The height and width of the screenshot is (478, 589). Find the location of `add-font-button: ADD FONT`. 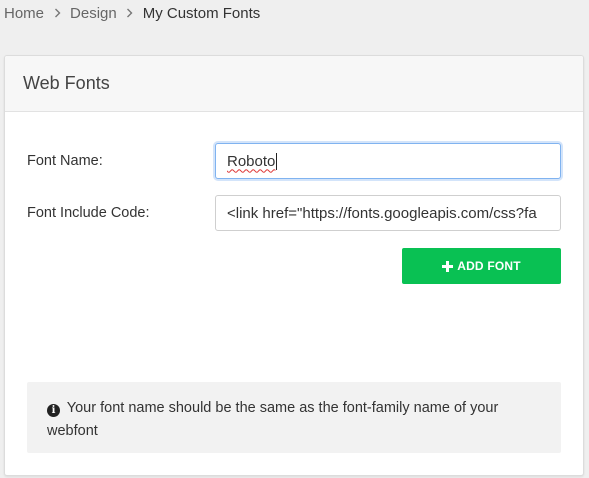

add-font-button: ADD FONT is located at coordinates (481, 266).